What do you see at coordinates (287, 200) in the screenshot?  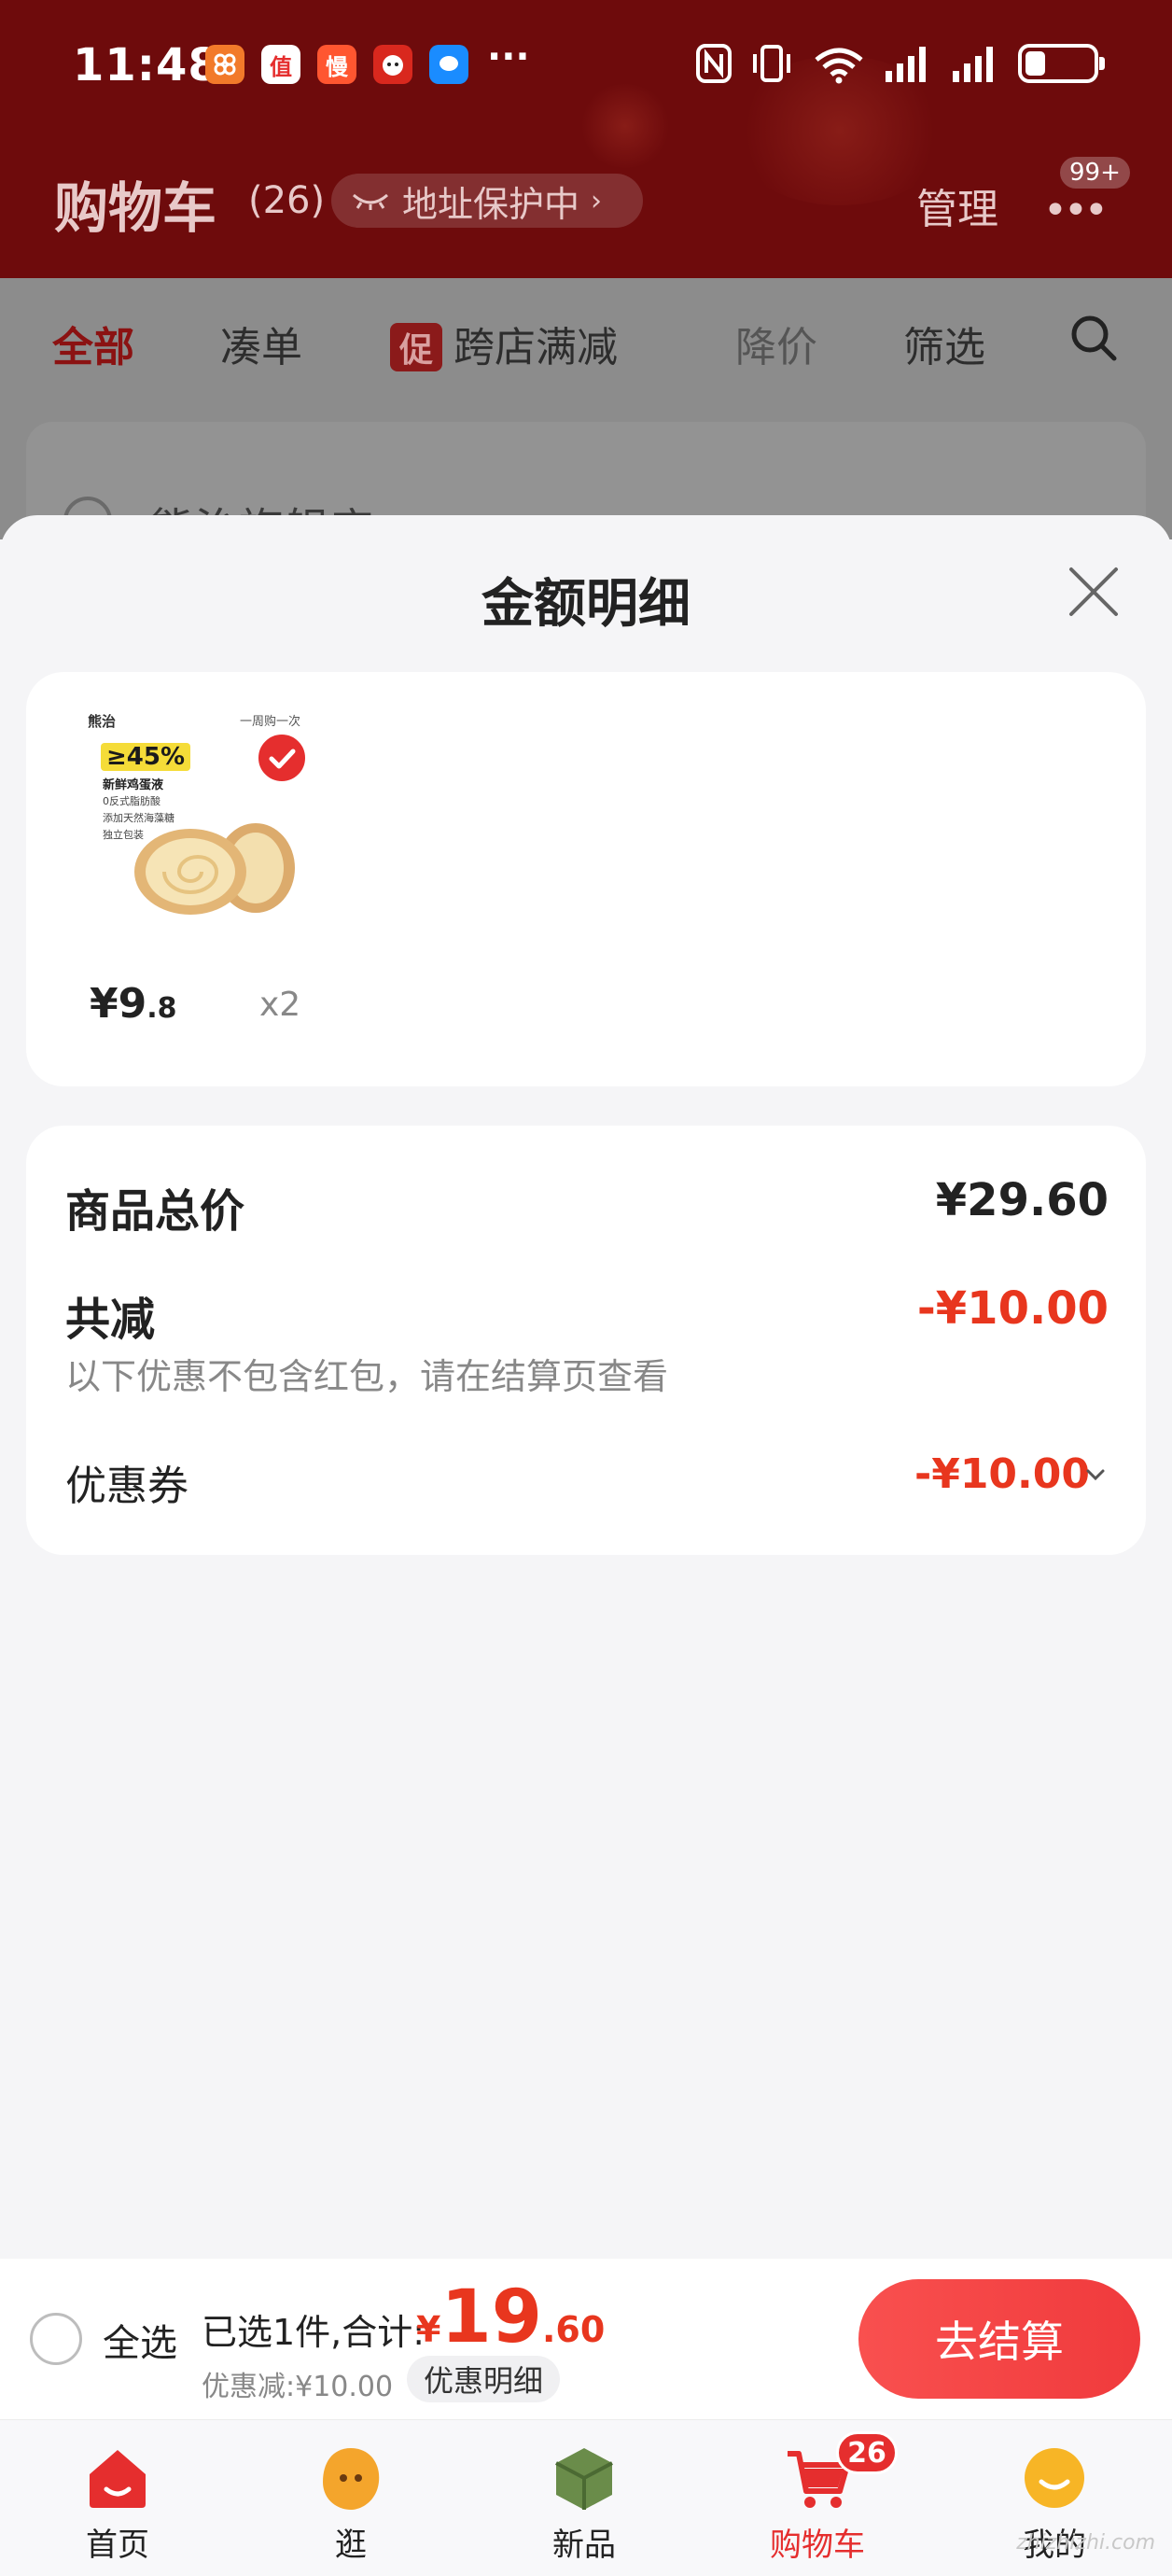 I see `cart-count: (26)` at bounding box center [287, 200].